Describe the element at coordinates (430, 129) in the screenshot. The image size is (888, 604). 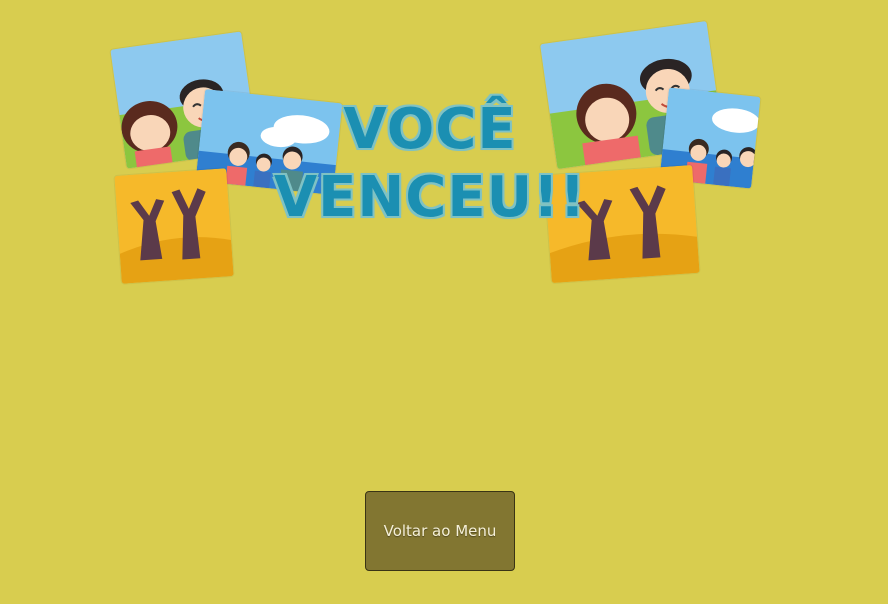
I see `victory-title-line1: VOCÊ` at that location.